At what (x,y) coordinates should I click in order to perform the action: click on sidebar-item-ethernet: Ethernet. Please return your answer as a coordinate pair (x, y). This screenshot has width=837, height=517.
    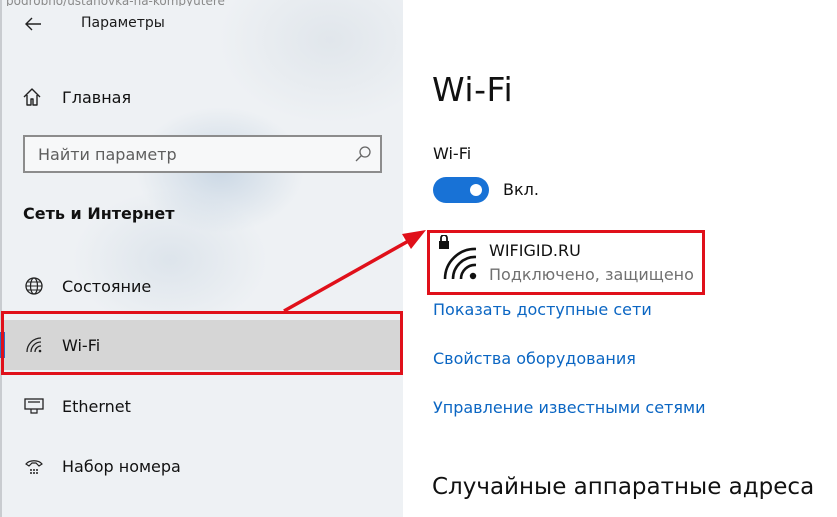
    Looking at the image, I should click on (201, 406).